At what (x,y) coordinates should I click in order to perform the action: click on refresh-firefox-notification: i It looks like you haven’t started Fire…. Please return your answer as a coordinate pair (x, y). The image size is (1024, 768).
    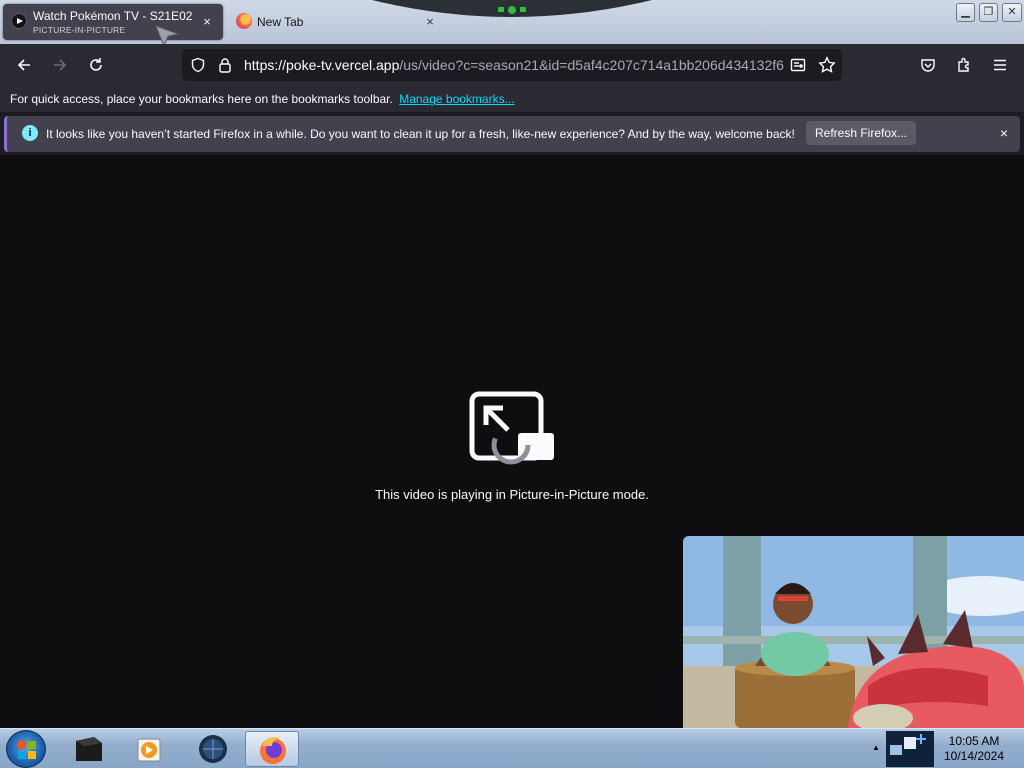
    Looking at the image, I should click on (512, 134).